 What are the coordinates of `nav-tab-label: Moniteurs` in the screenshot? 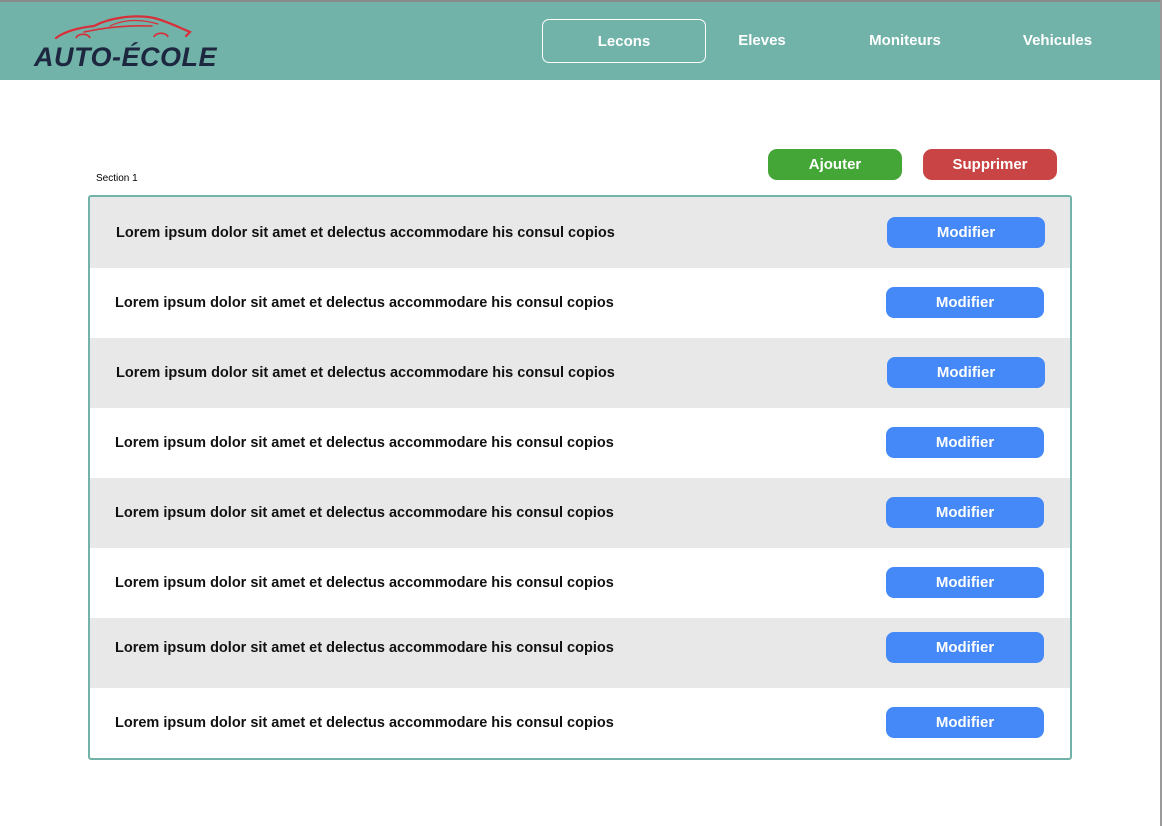 It's located at (905, 40).